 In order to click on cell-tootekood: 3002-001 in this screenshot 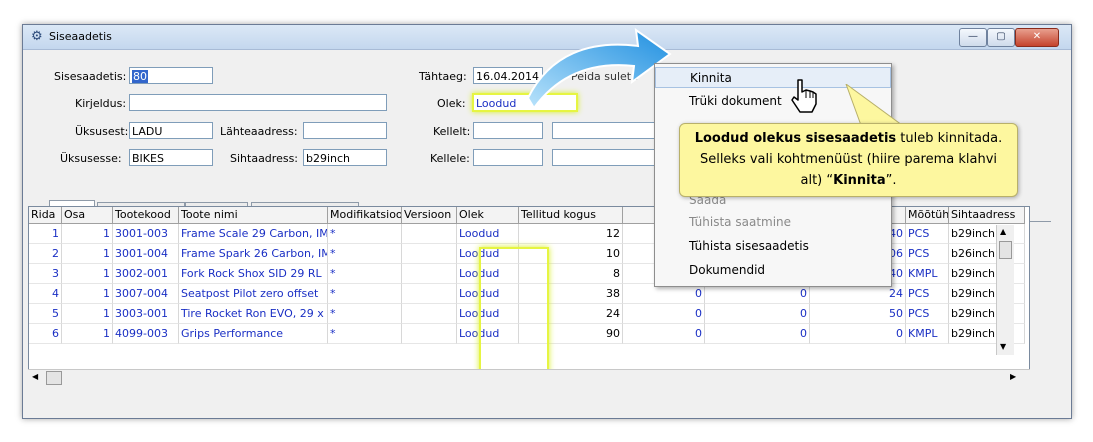, I will do `click(146, 274)`.